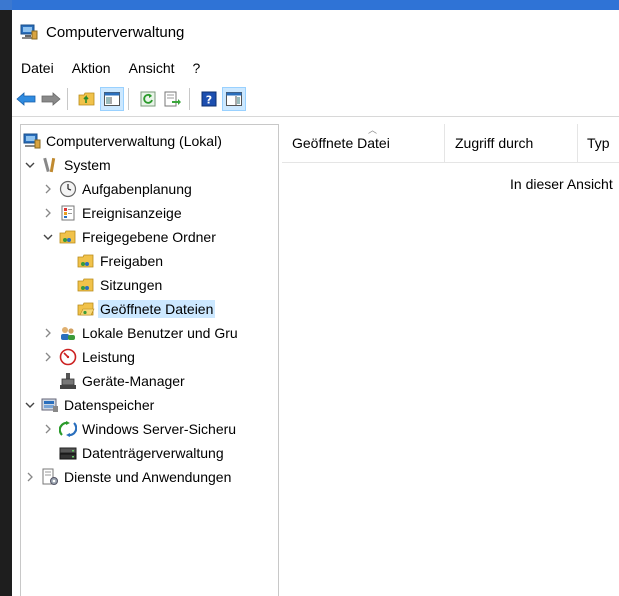  Describe the element at coordinates (68, 381) in the screenshot. I see `device-manager-icon` at that location.